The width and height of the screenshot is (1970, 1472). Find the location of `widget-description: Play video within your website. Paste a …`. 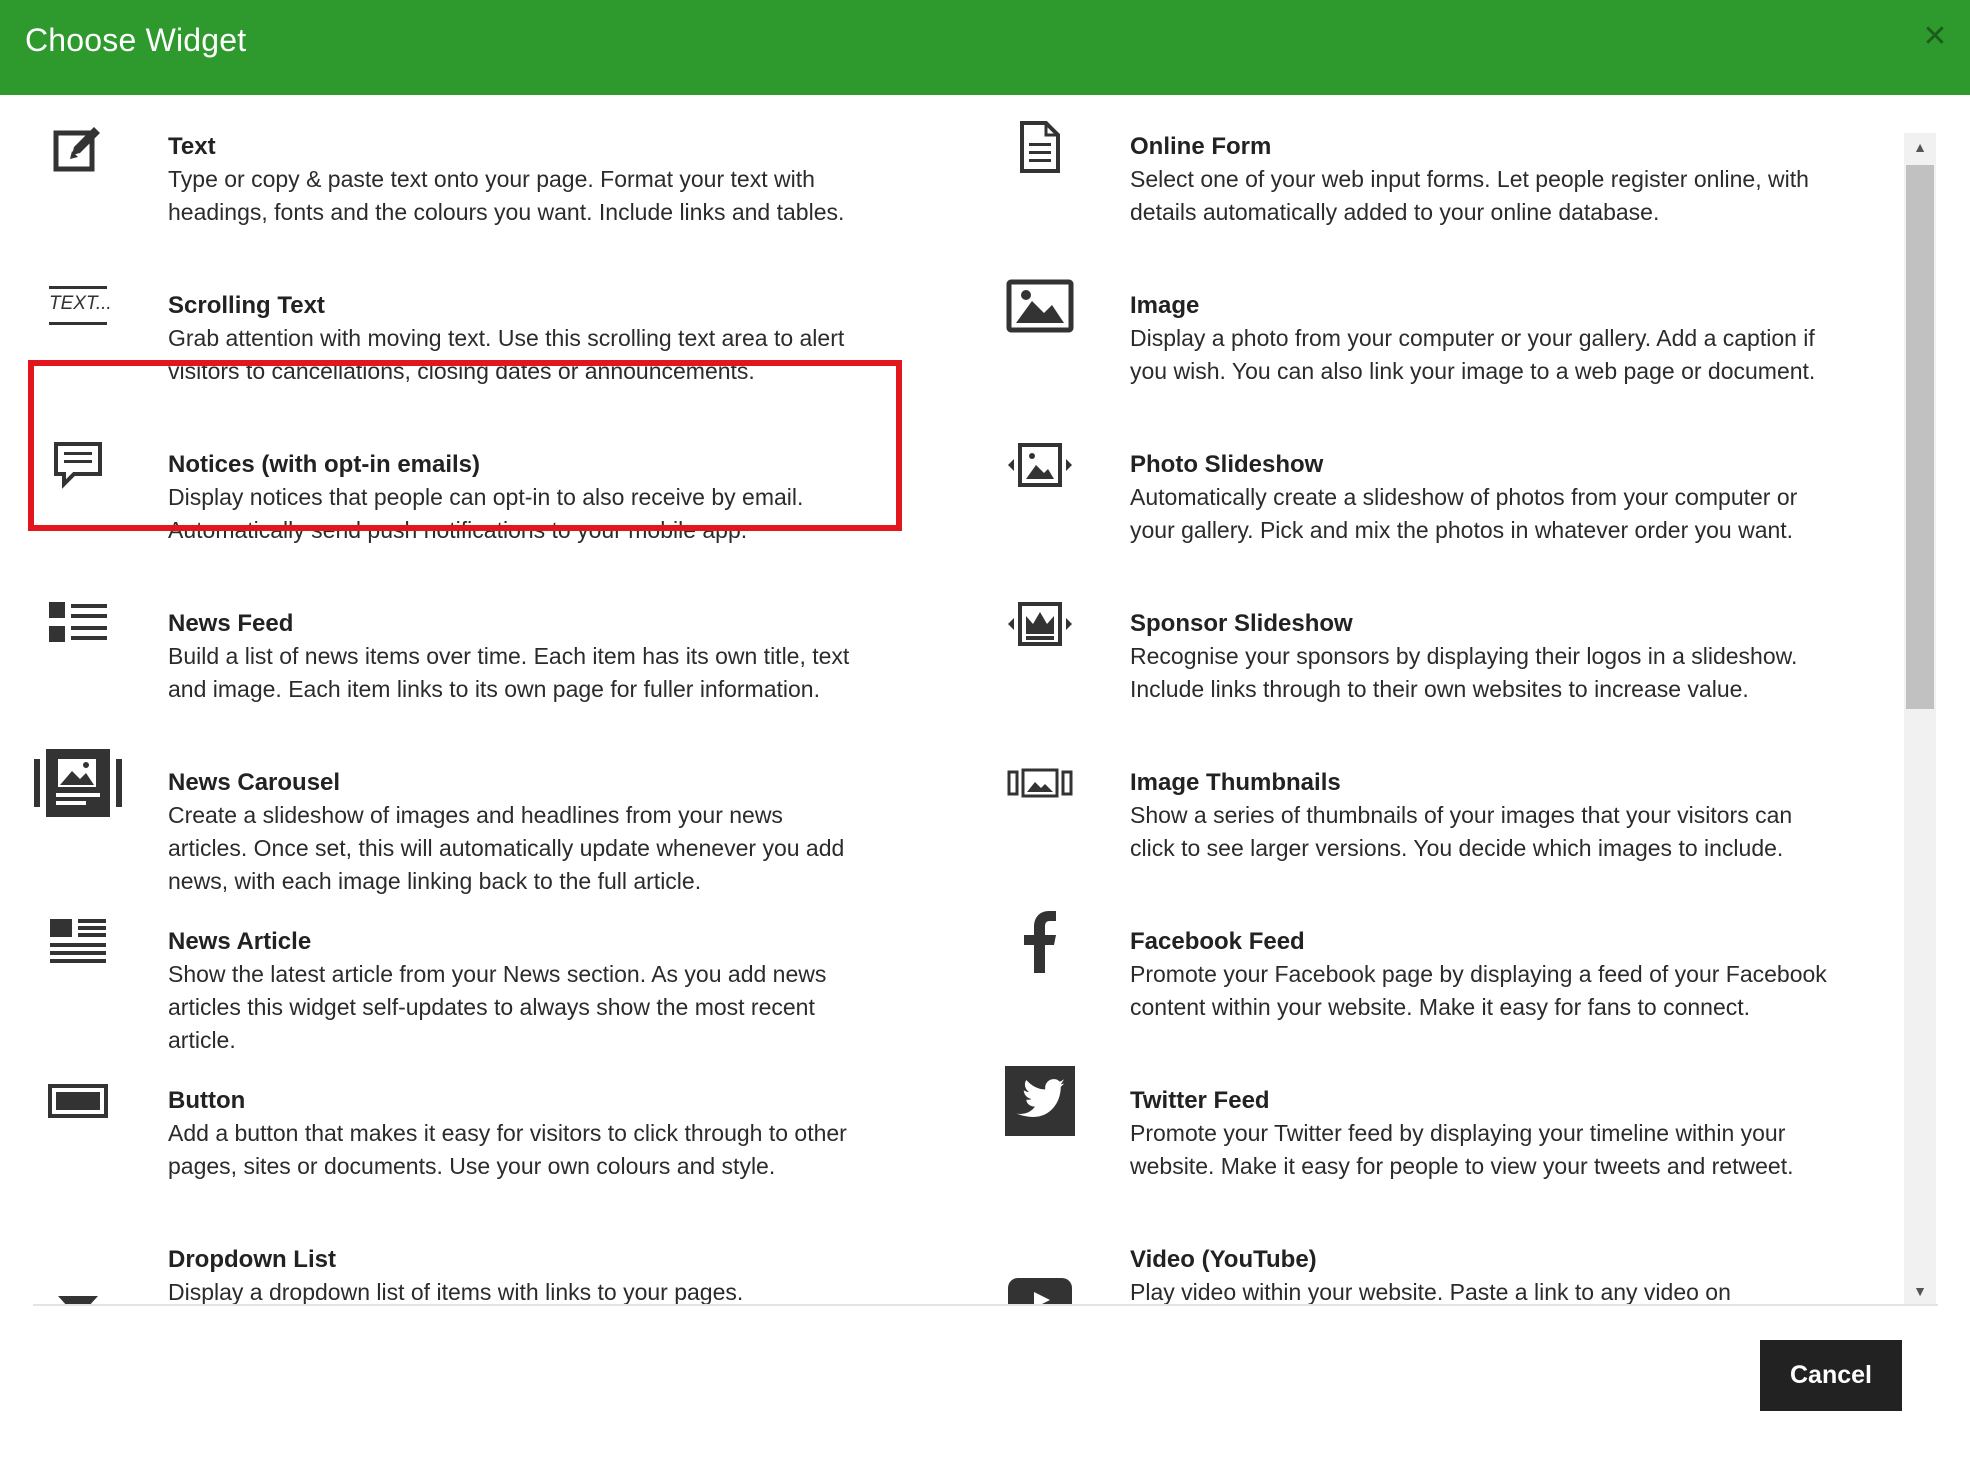

widget-description: Play video within your website. Paste a … is located at coordinates (1430, 1292).